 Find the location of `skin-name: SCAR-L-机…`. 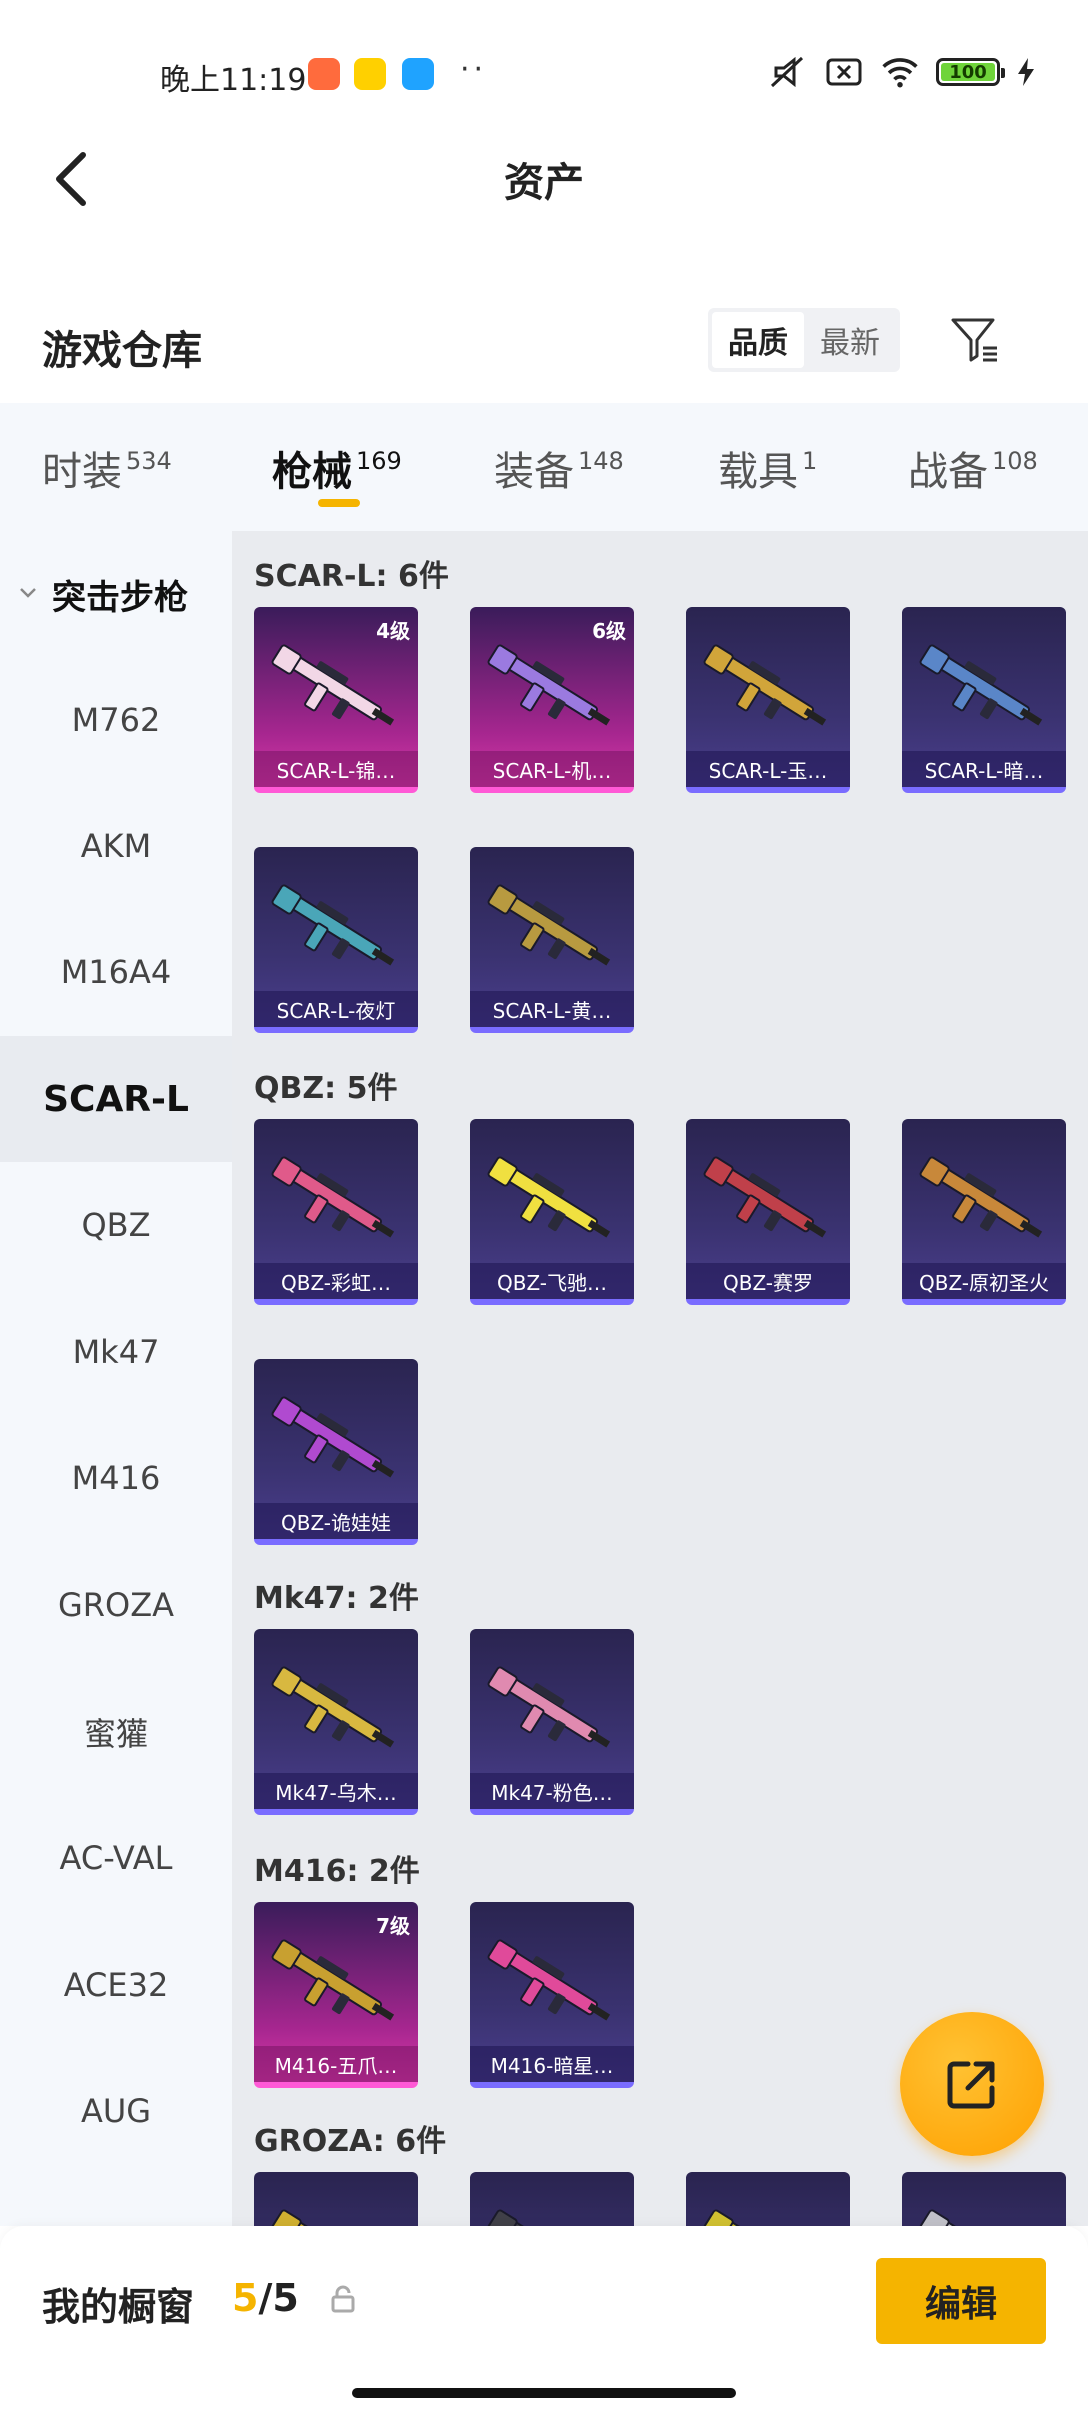

skin-name: SCAR-L-机… is located at coordinates (552, 769).